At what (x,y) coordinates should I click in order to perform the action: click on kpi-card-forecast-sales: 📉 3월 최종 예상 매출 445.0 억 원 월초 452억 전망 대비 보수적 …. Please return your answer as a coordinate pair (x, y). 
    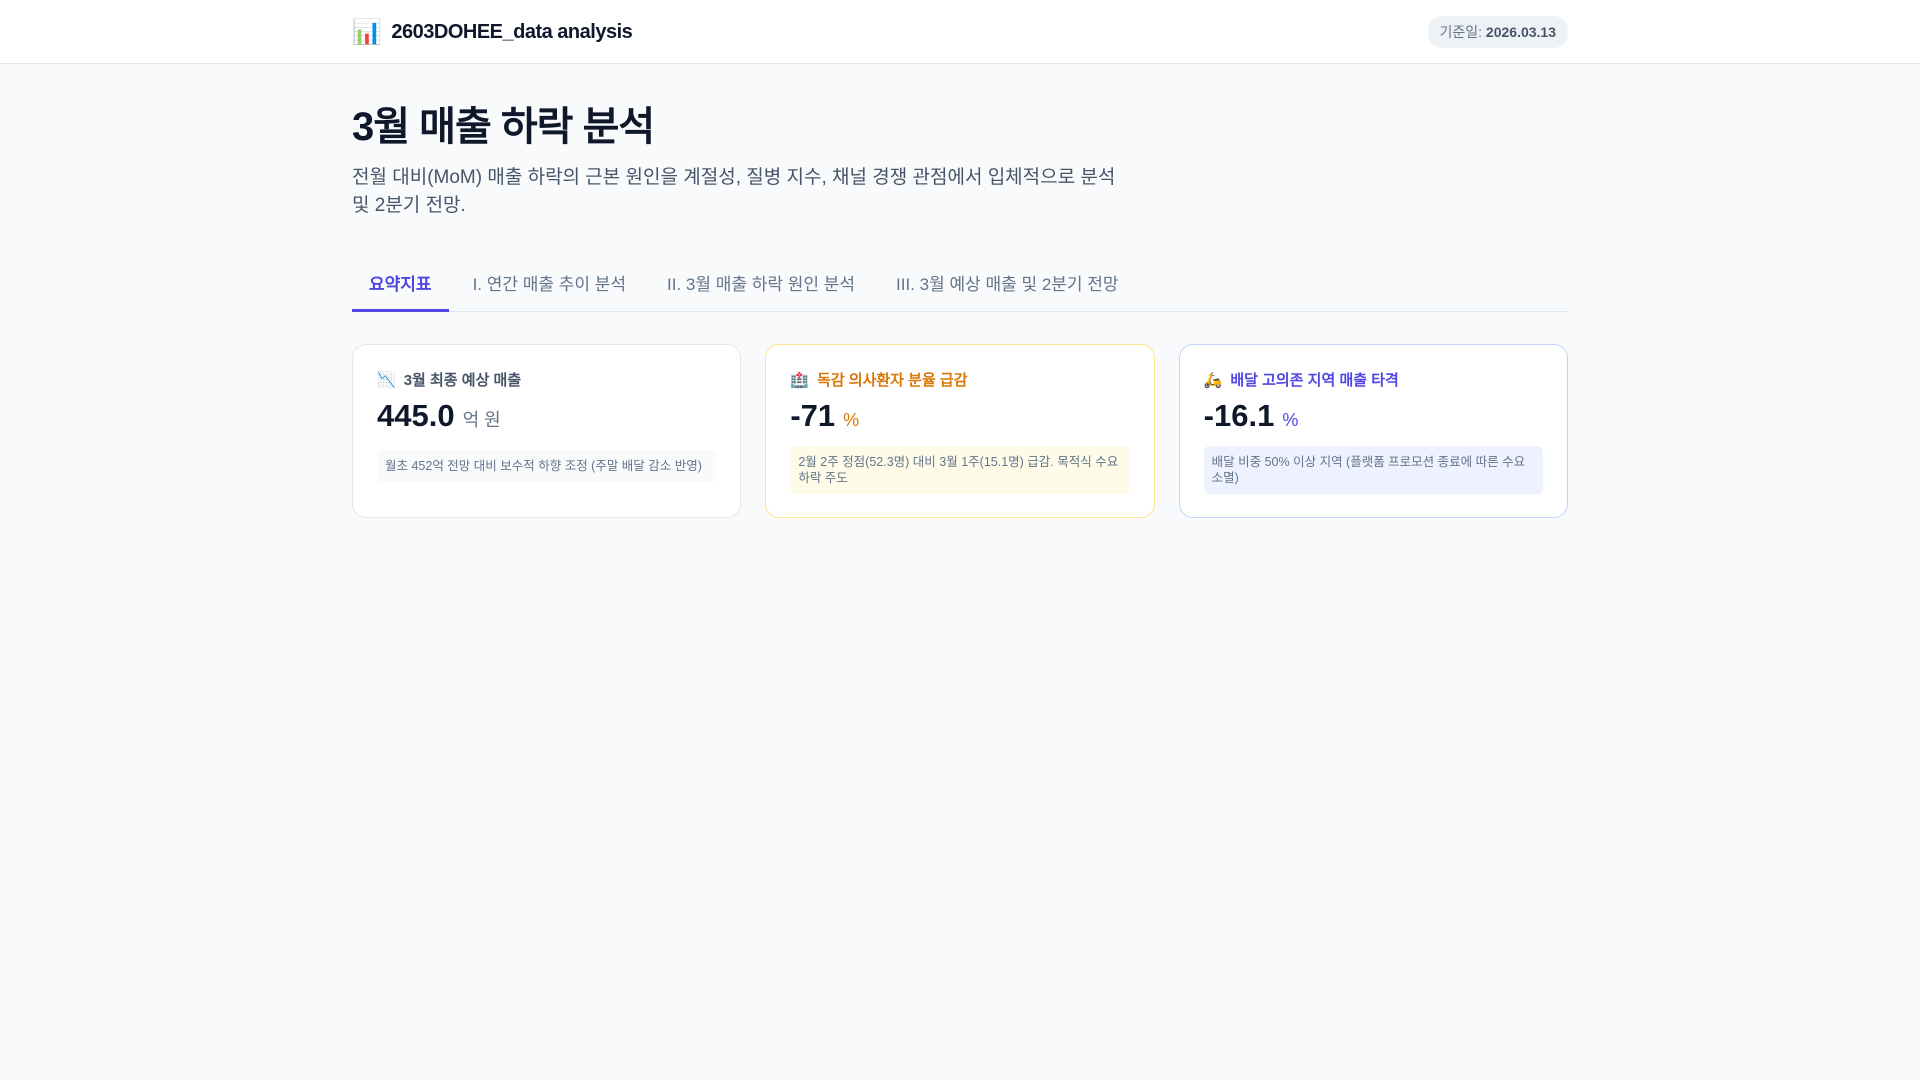
    Looking at the image, I should click on (547, 431).